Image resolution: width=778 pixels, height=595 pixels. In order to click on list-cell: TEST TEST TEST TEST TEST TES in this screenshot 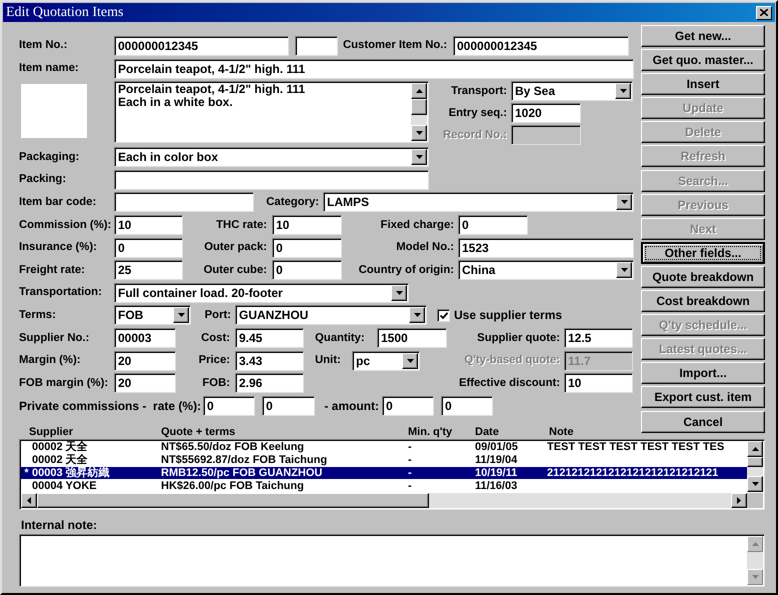, I will do `click(635, 447)`.